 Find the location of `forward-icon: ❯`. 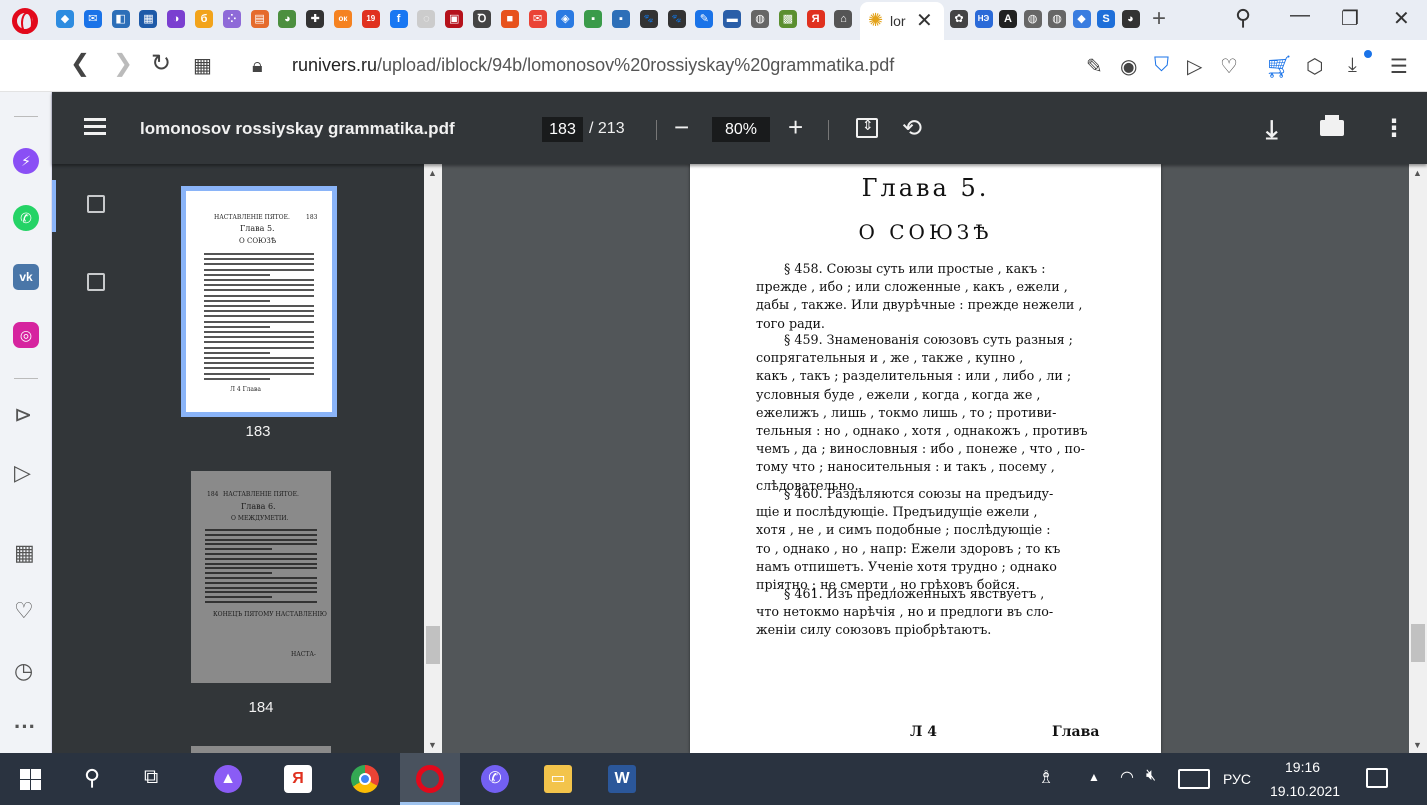

forward-icon: ❯ is located at coordinates (123, 64).